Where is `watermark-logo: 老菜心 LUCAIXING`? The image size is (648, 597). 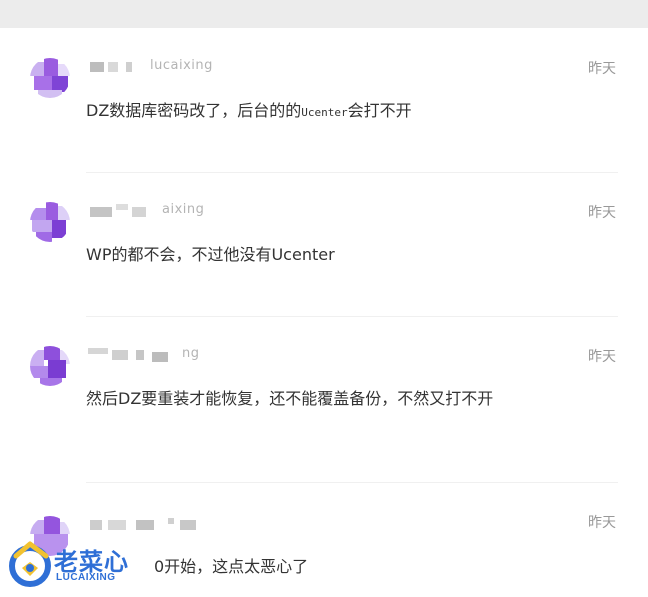 watermark-logo: 老菜心 LUCAIXING is located at coordinates (80, 563).